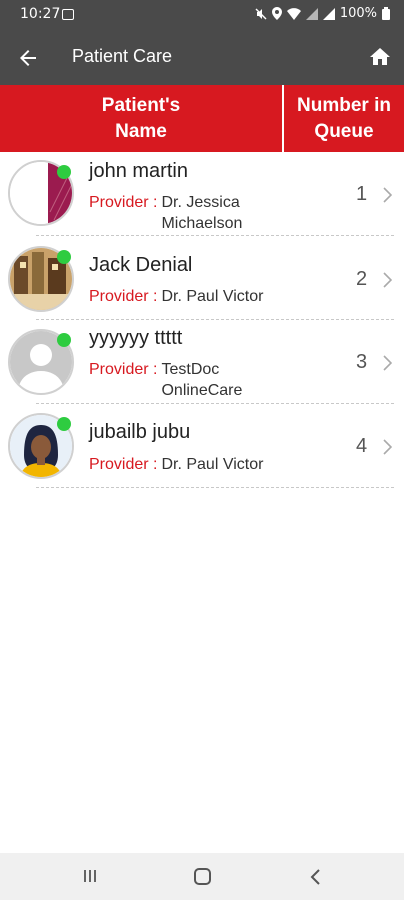 This screenshot has width=404, height=900. What do you see at coordinates (68, 14) in the screenshot?
I see `gallery-notification-icon` at bounding box center [68, 14].